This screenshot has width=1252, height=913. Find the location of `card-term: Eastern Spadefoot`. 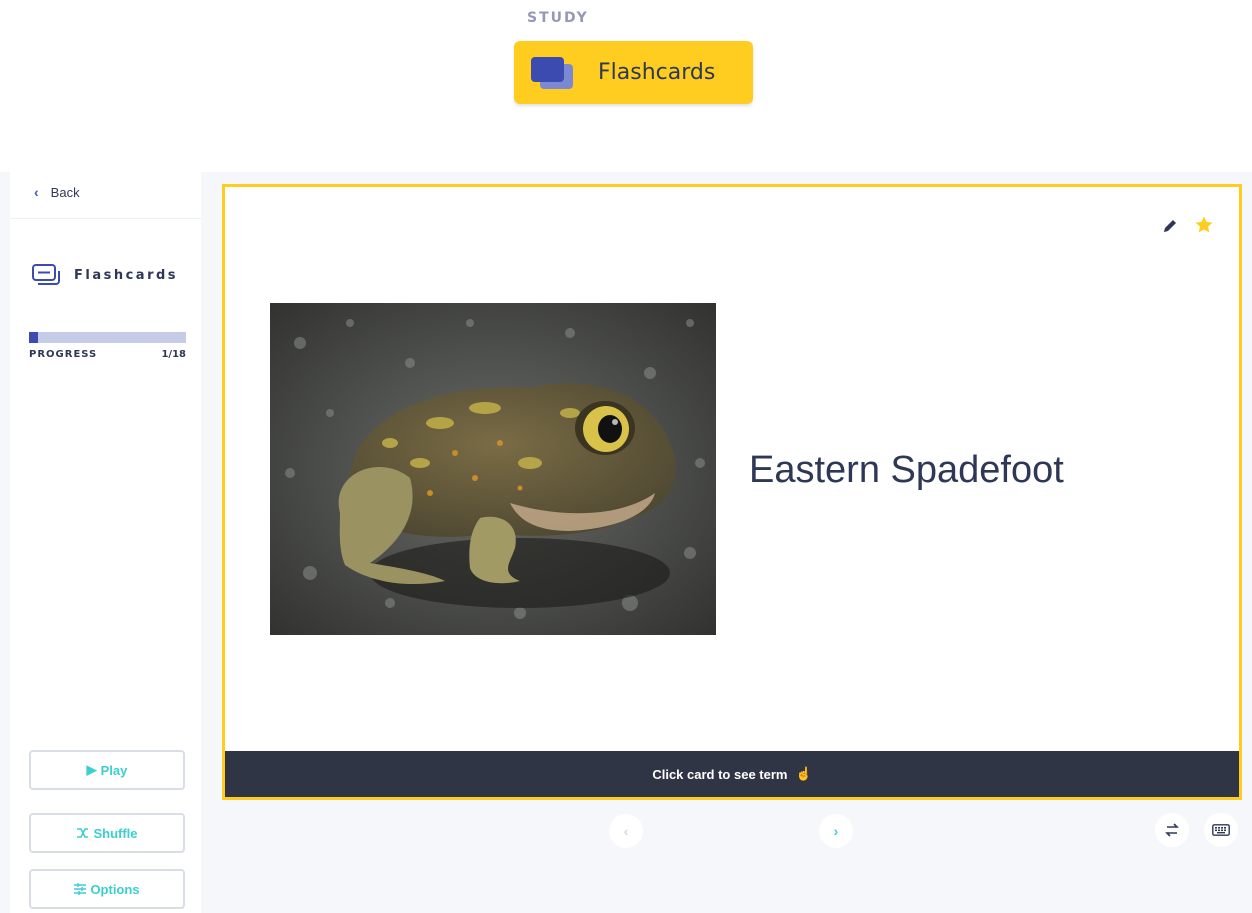

card-term: Eastern Spadefoot is located at coordinates (906, 470).